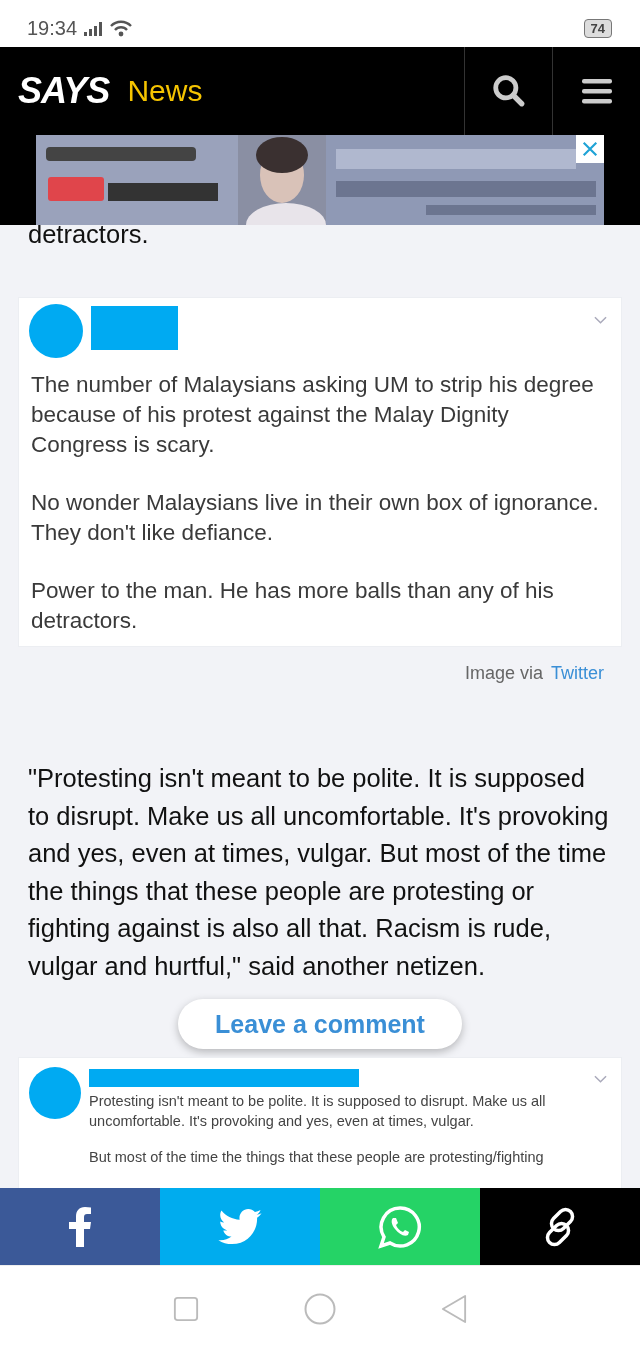 The width and height of the screenshot is (640, 1351). Describe the element at coordinates (503, 673) in the screenshot. I see `credit-label: Image via` at that location.